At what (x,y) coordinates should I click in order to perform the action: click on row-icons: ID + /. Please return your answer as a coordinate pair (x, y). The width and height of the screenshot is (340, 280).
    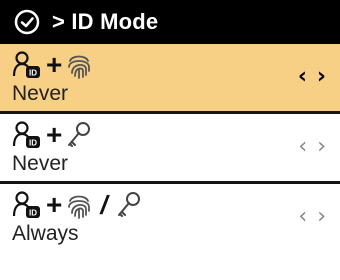
    Looking at the image, I should click on (77, 205).